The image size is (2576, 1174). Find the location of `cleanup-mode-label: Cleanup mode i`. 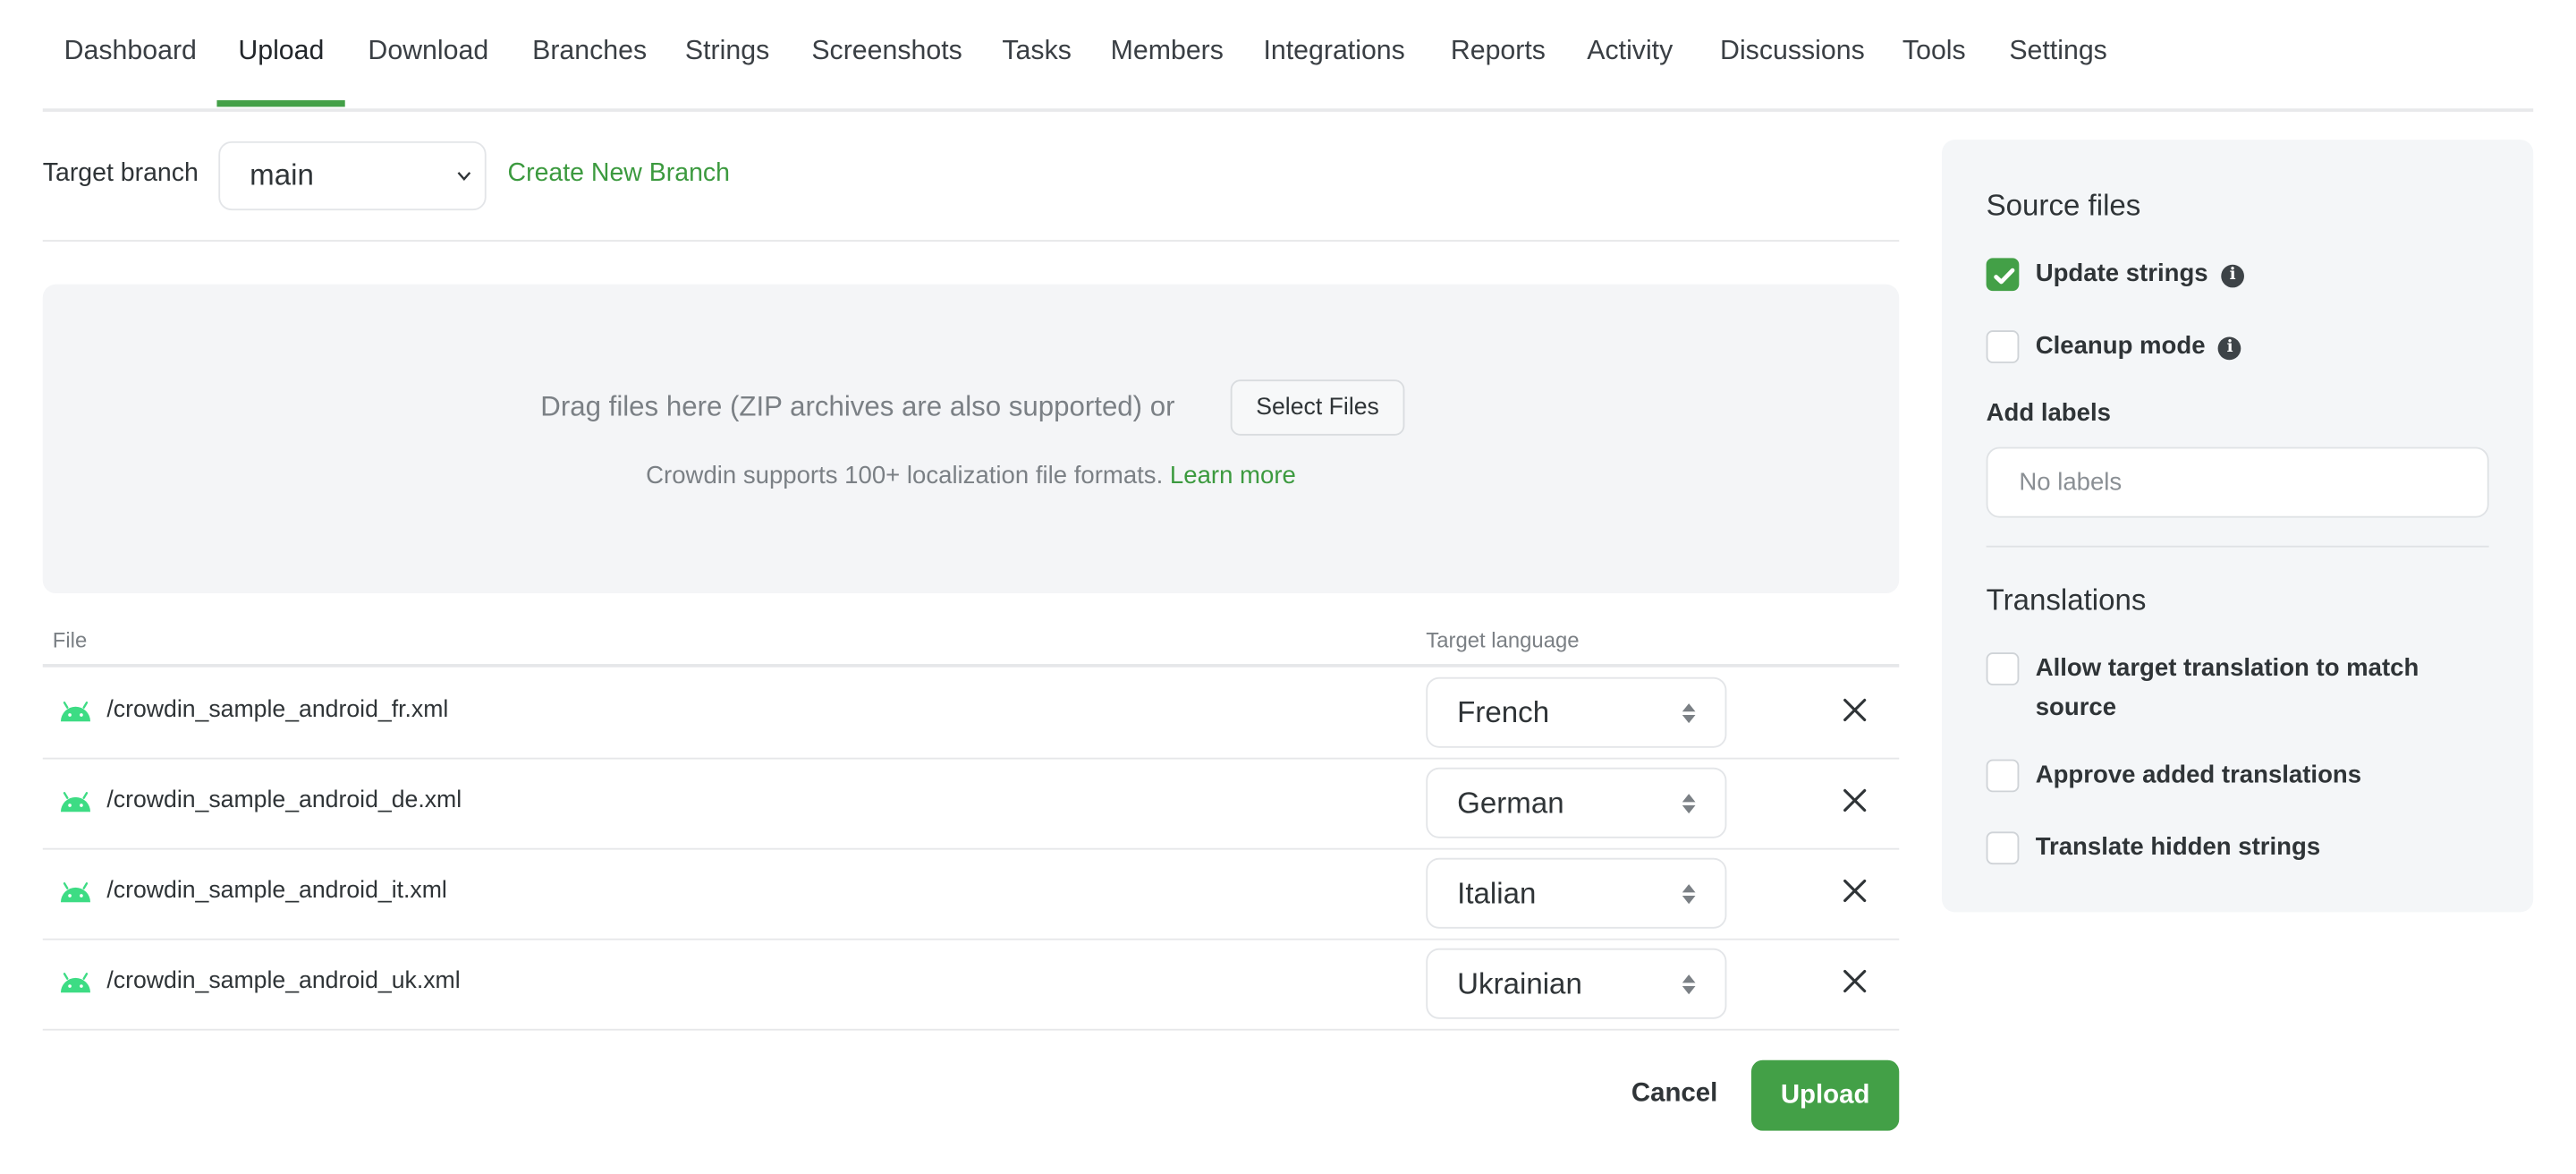

cleanup-mode-label: Cleanup mode i is located at coordinates (2138, 347).